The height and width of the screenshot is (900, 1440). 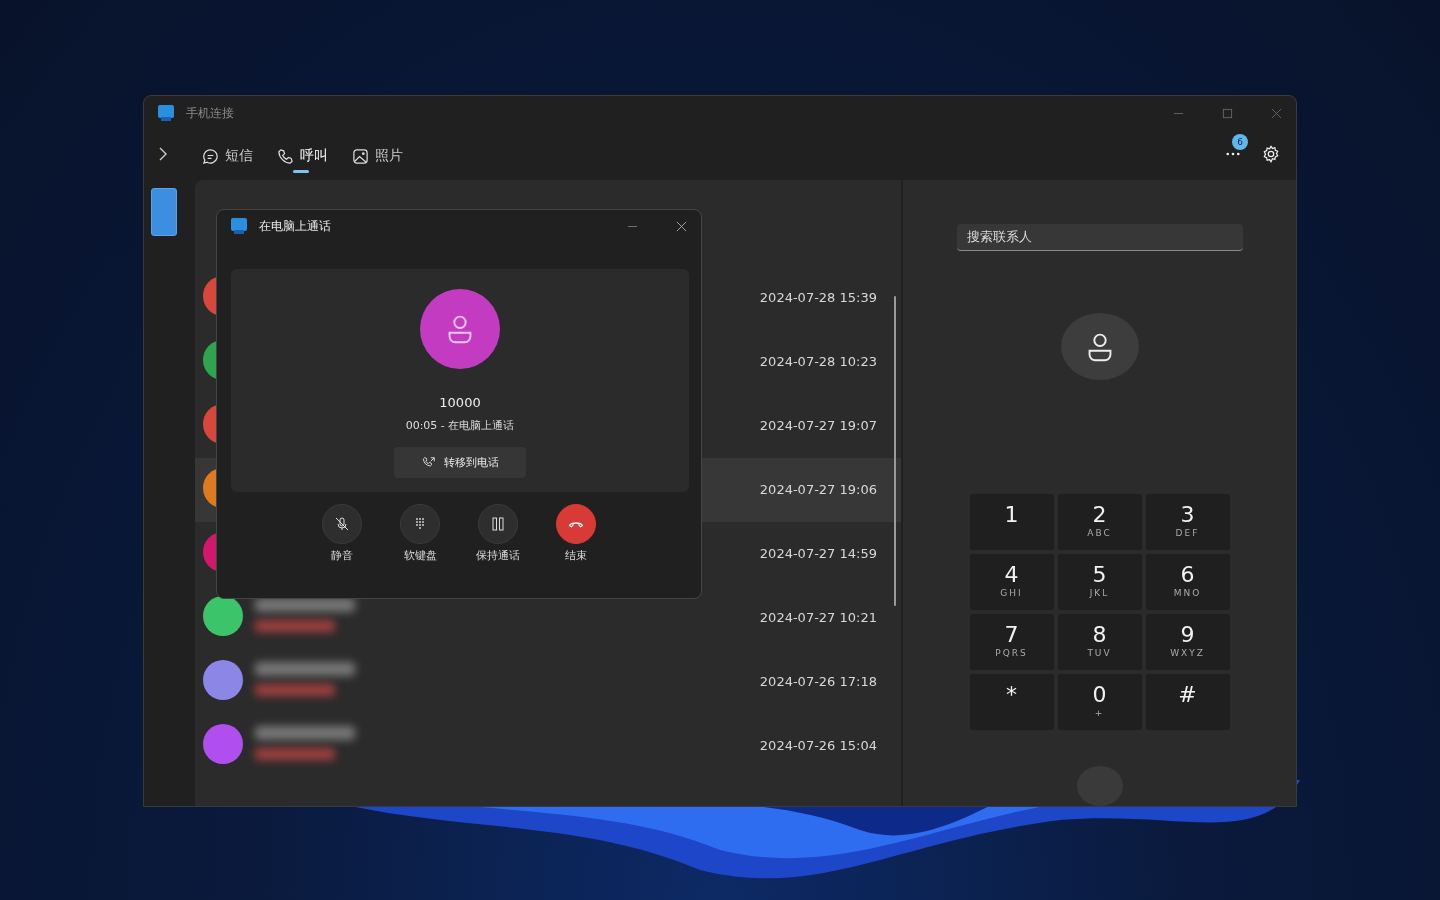 I want to click on microphone-off-icon, so click(x=342, y=524).